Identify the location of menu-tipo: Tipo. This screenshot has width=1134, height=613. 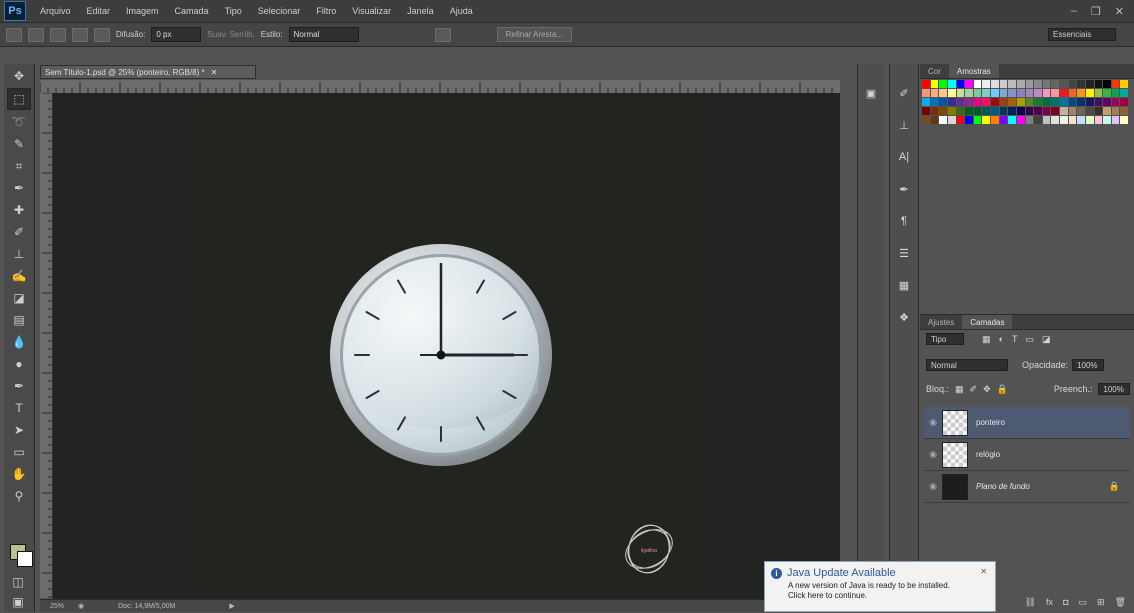
(233, 11).